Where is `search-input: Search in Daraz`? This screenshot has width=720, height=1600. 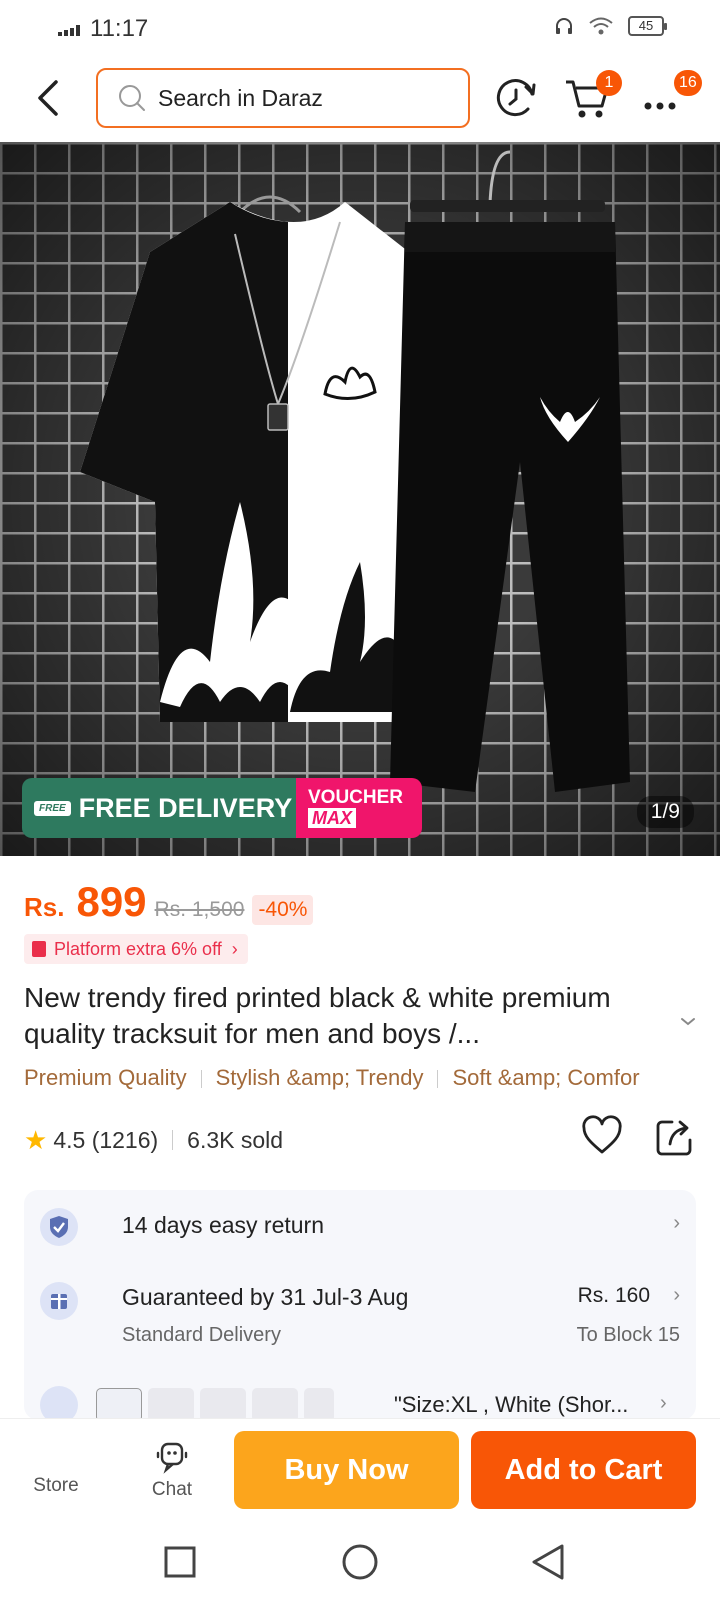
search-input: Search in Daraz is located at coordinates (283, 98).